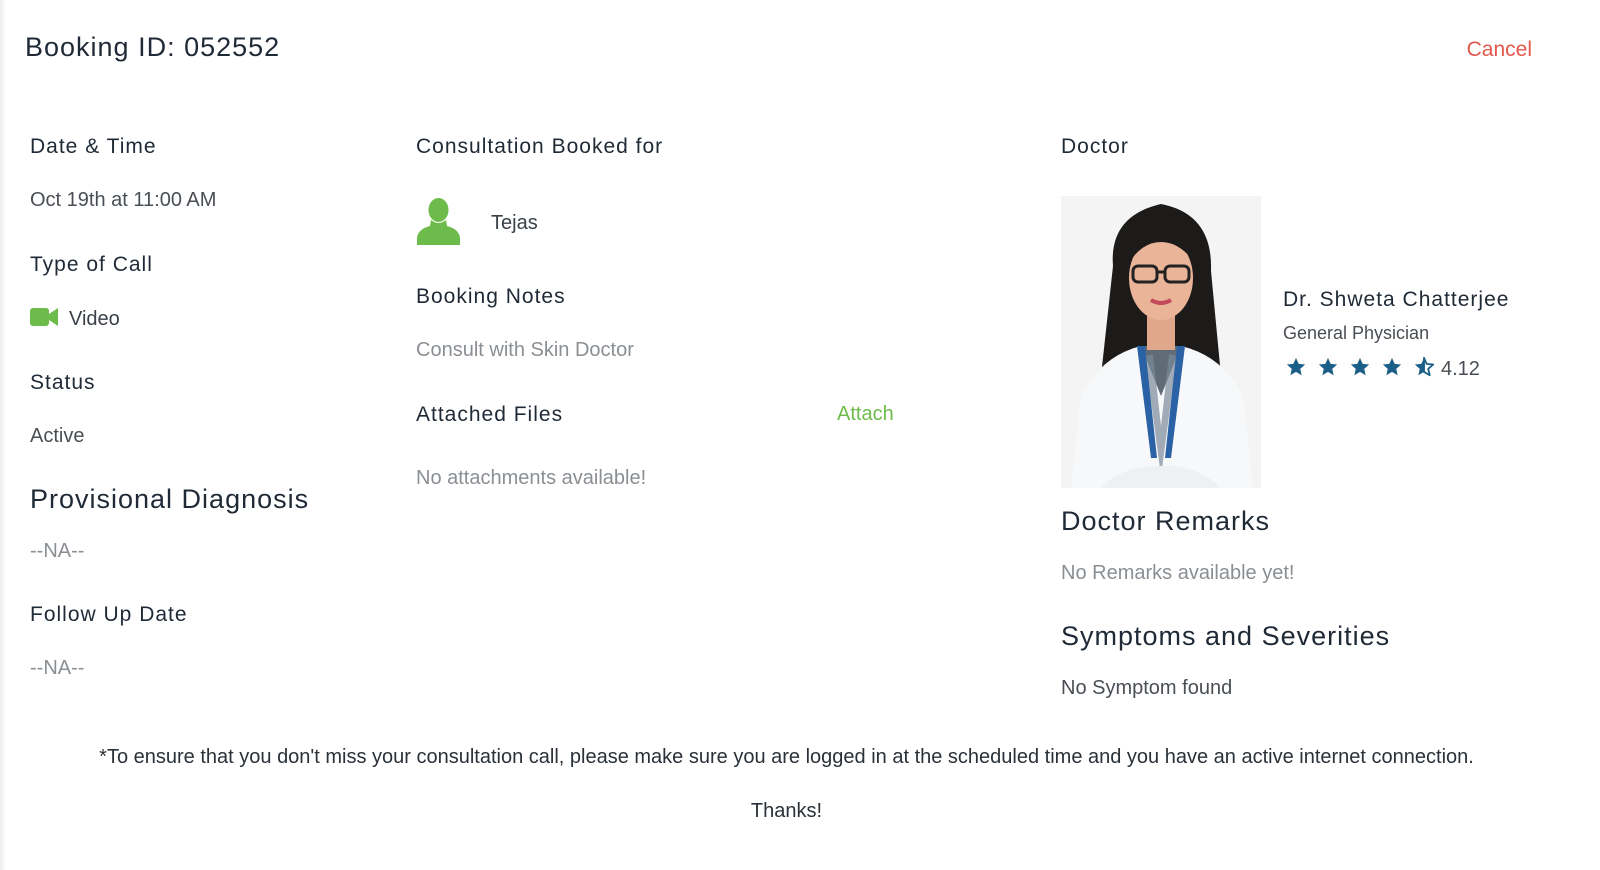 This screenshot has height=870, width=1600. I want to click on patient-name: Tejas, so click(514, 223).